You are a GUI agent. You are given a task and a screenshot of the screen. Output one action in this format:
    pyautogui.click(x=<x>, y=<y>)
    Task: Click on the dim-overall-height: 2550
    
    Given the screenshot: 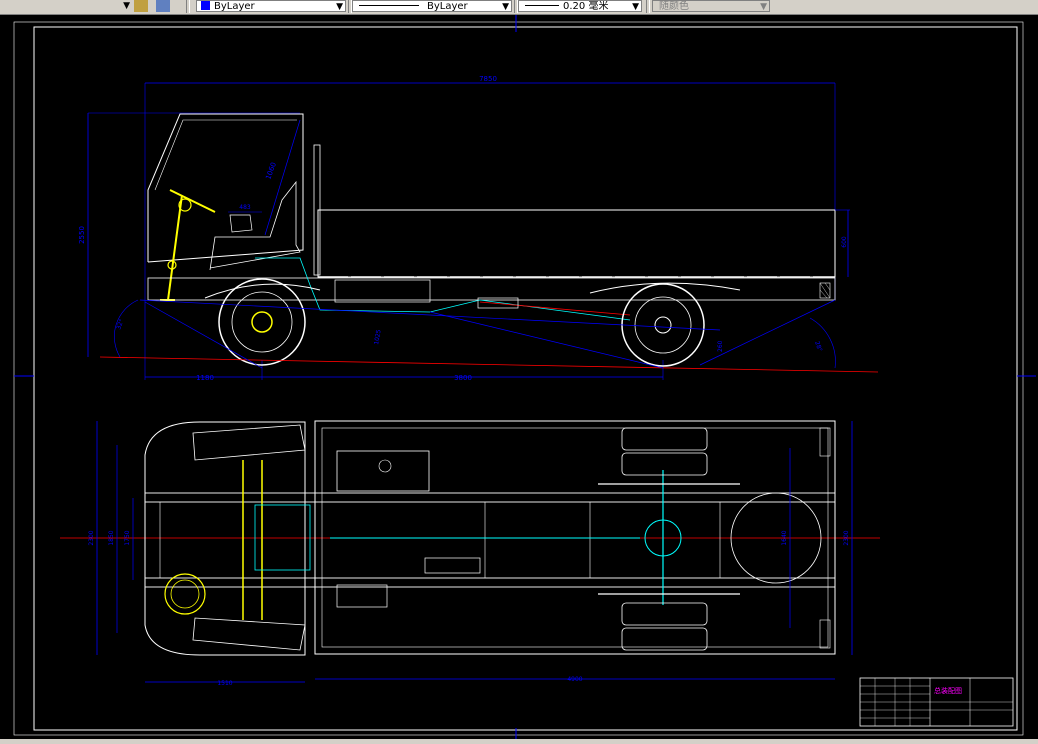 What is the action you would take?
    pyautogui.click(x=82, y=235)
    